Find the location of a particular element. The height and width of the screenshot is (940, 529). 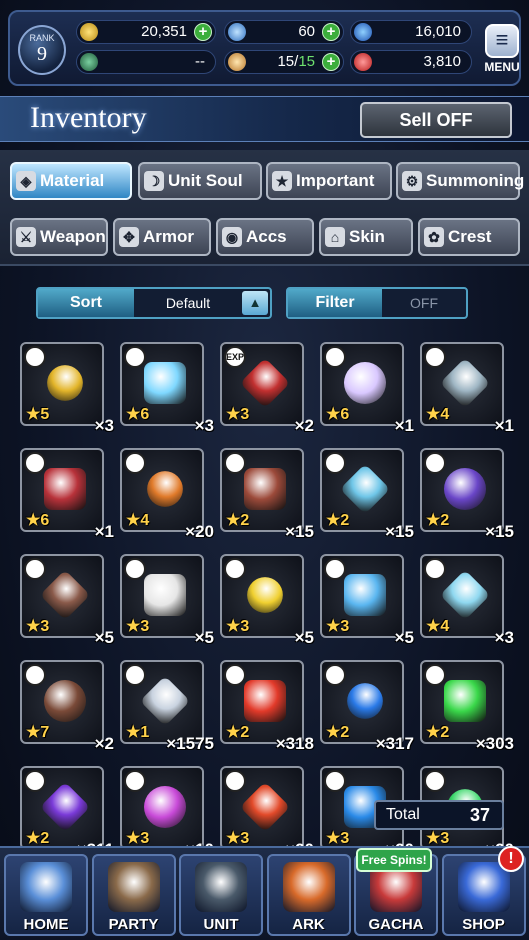

nav-home-button: HOME is located at coordinates (46, 895).